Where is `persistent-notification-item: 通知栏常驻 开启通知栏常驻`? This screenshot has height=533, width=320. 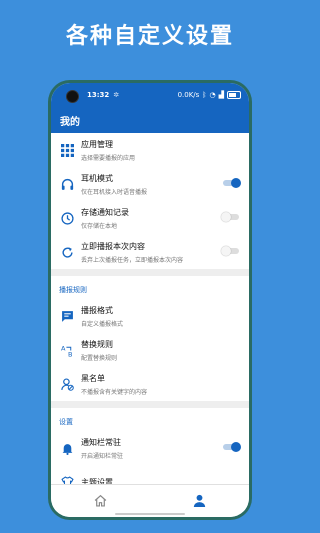
persistent-notification-item: 通知栏常驻 开启通知栏常驻 is located at coordinates (150, 448).